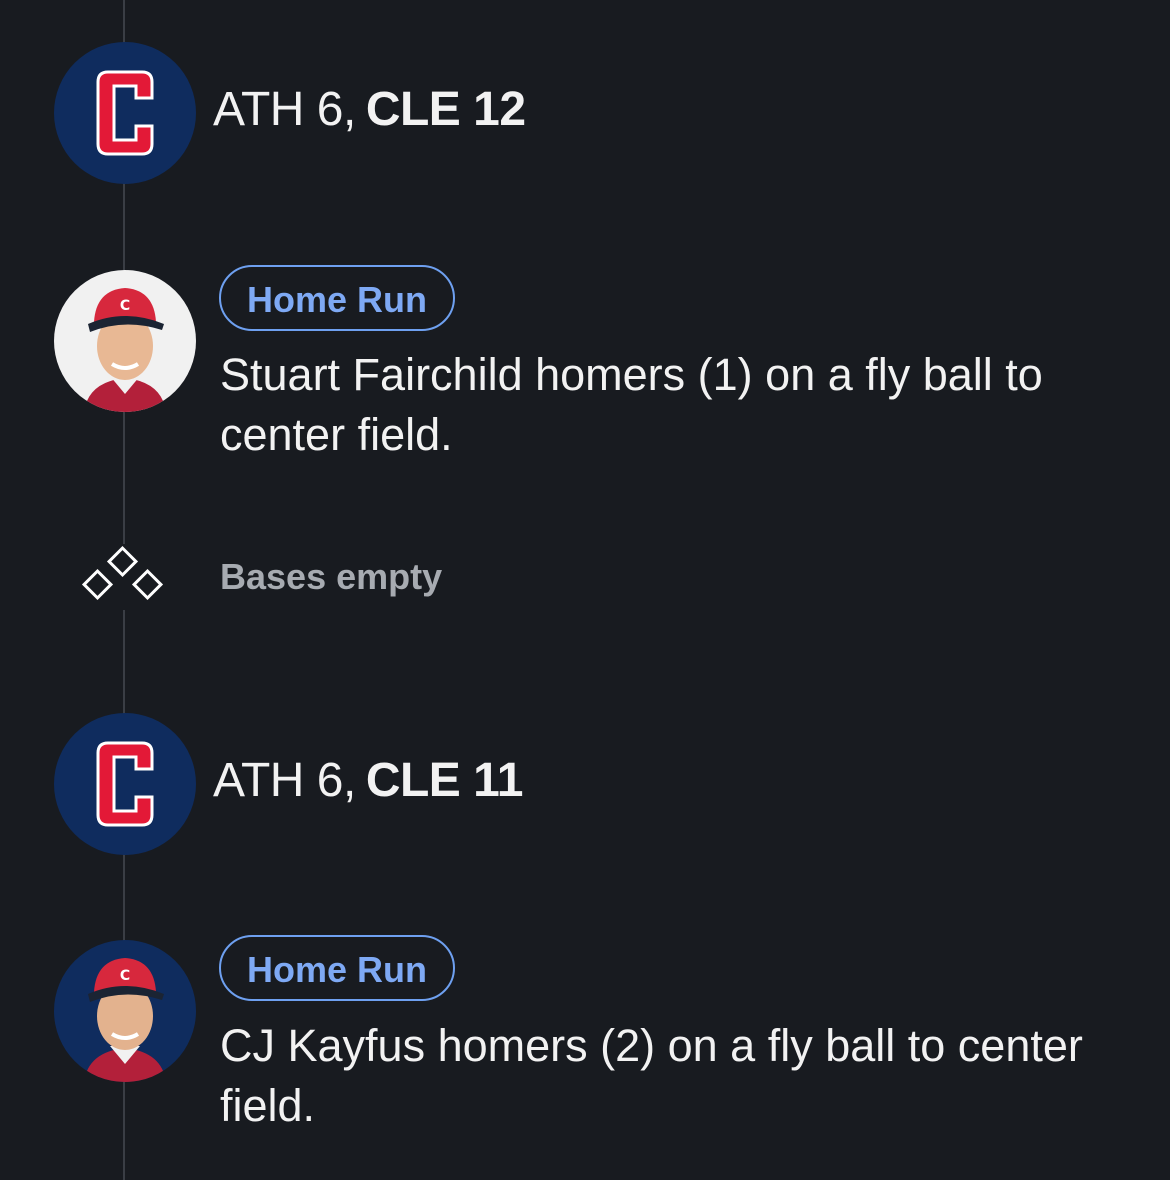  I want to click on score-line: ATH 6, CLE 12, so click(369, 110).